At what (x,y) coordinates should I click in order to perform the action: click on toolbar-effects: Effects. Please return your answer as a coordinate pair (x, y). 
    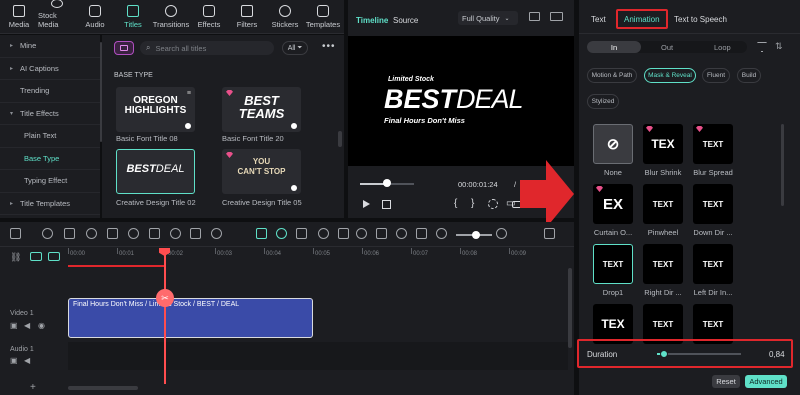
    Looking at the image, I should click on (209, 16).